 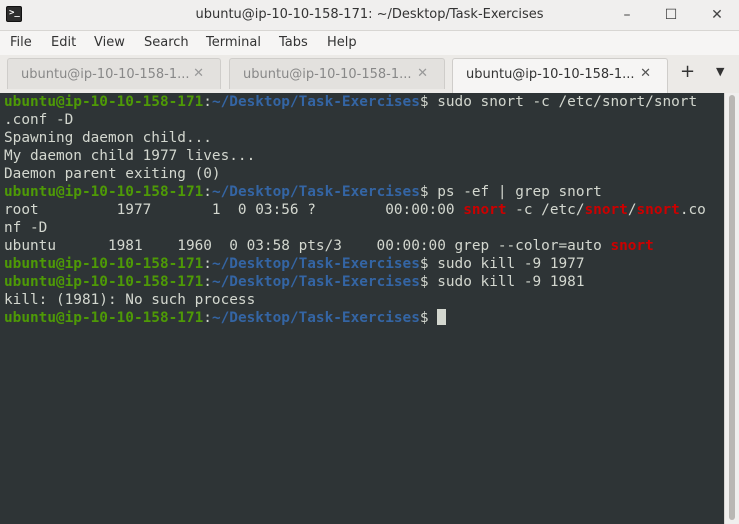 What do you see at coordinates (109, 42) in the screenshot?
I see `menu-view: View` at bounding box center [109, 42].